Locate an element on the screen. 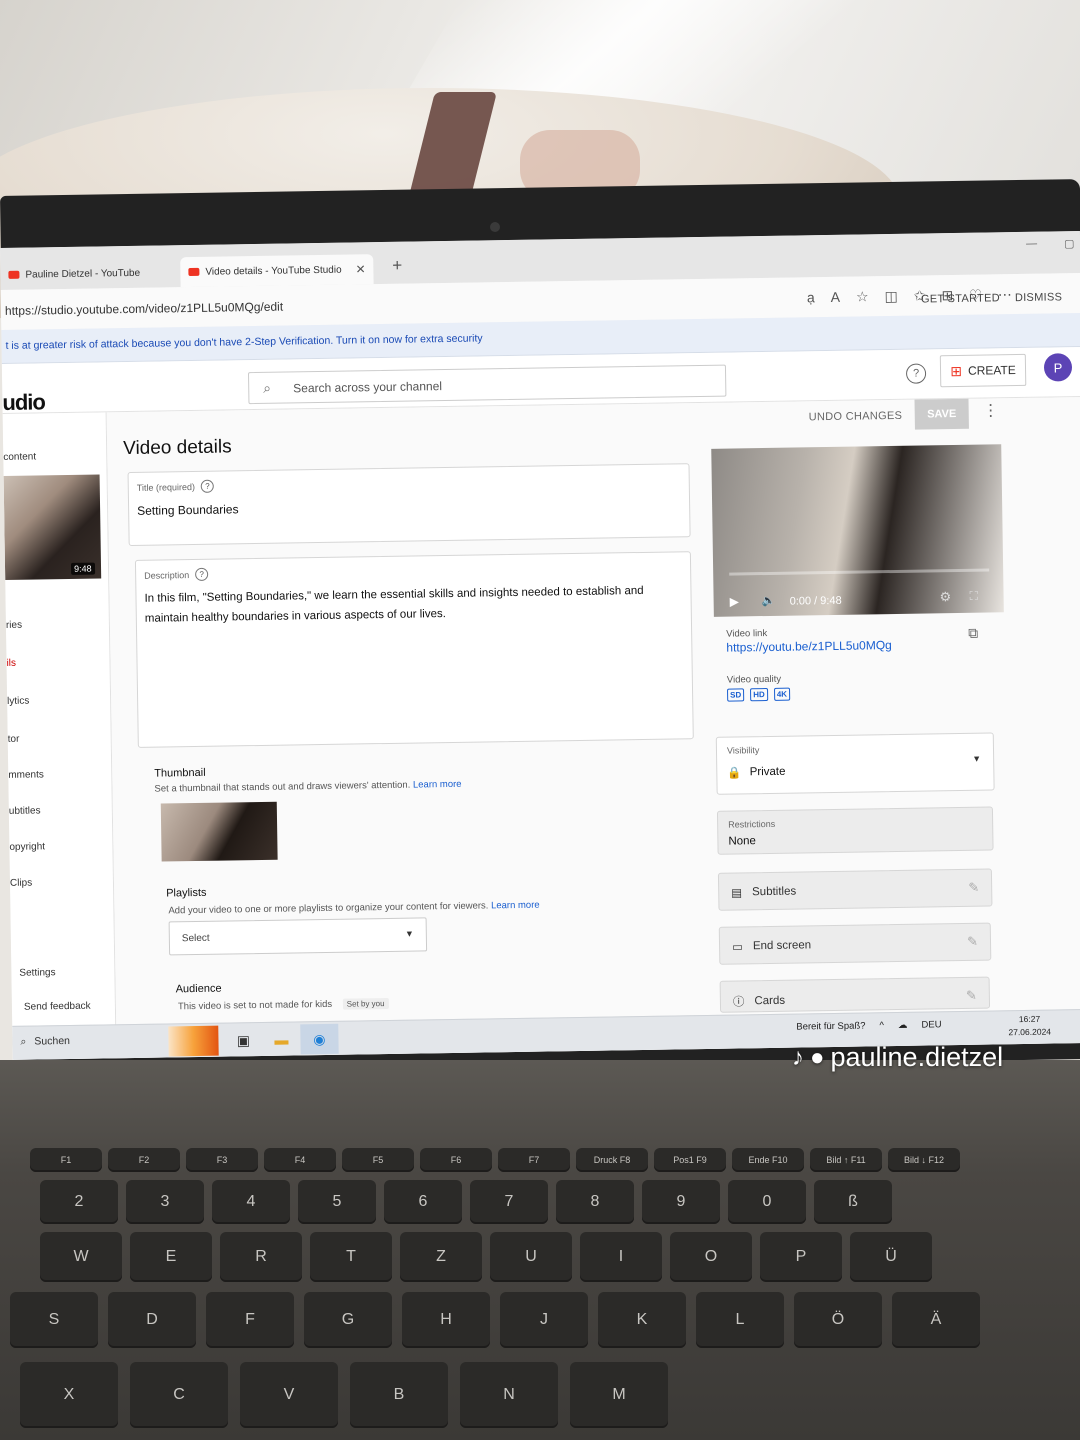 Image resolution: width=1080 pixels, height=1440 pixels. taskbar-search: ⌕ Suchen is located at coordinates (45, 1042).